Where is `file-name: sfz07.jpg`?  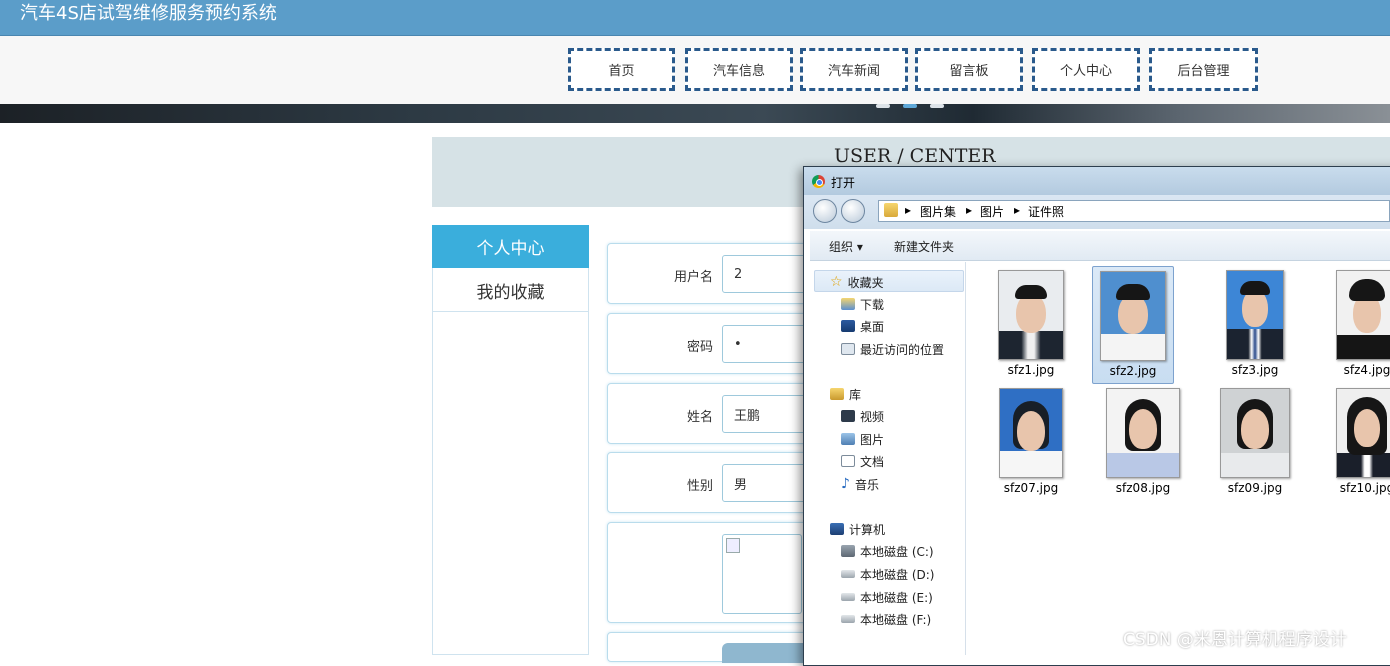
file-name: sfz07.jpg is located at coordinates (1031, 488).